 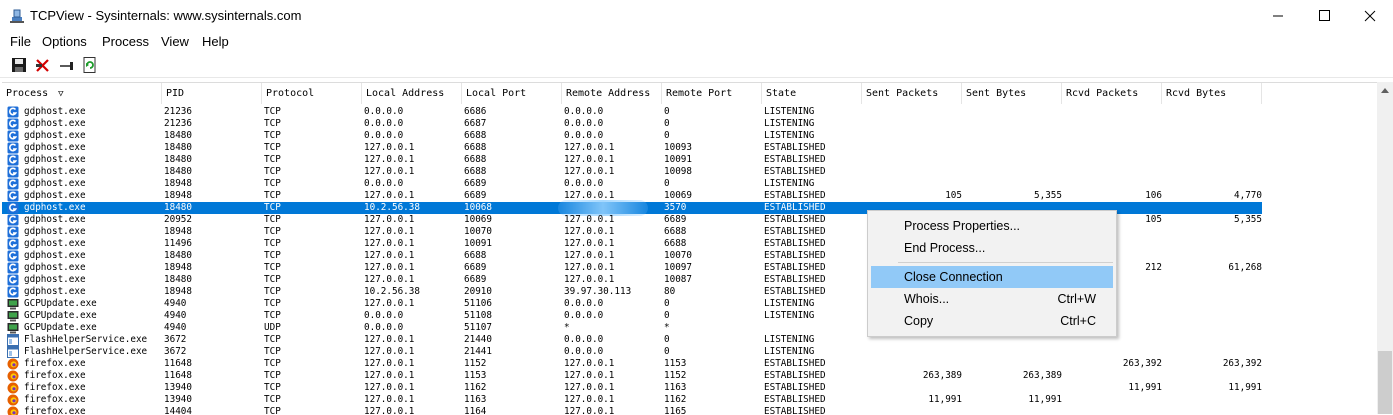 I want to click on column-header-rcvd-bytes: Rcvd Bytes, so click(x=1212, y=93).